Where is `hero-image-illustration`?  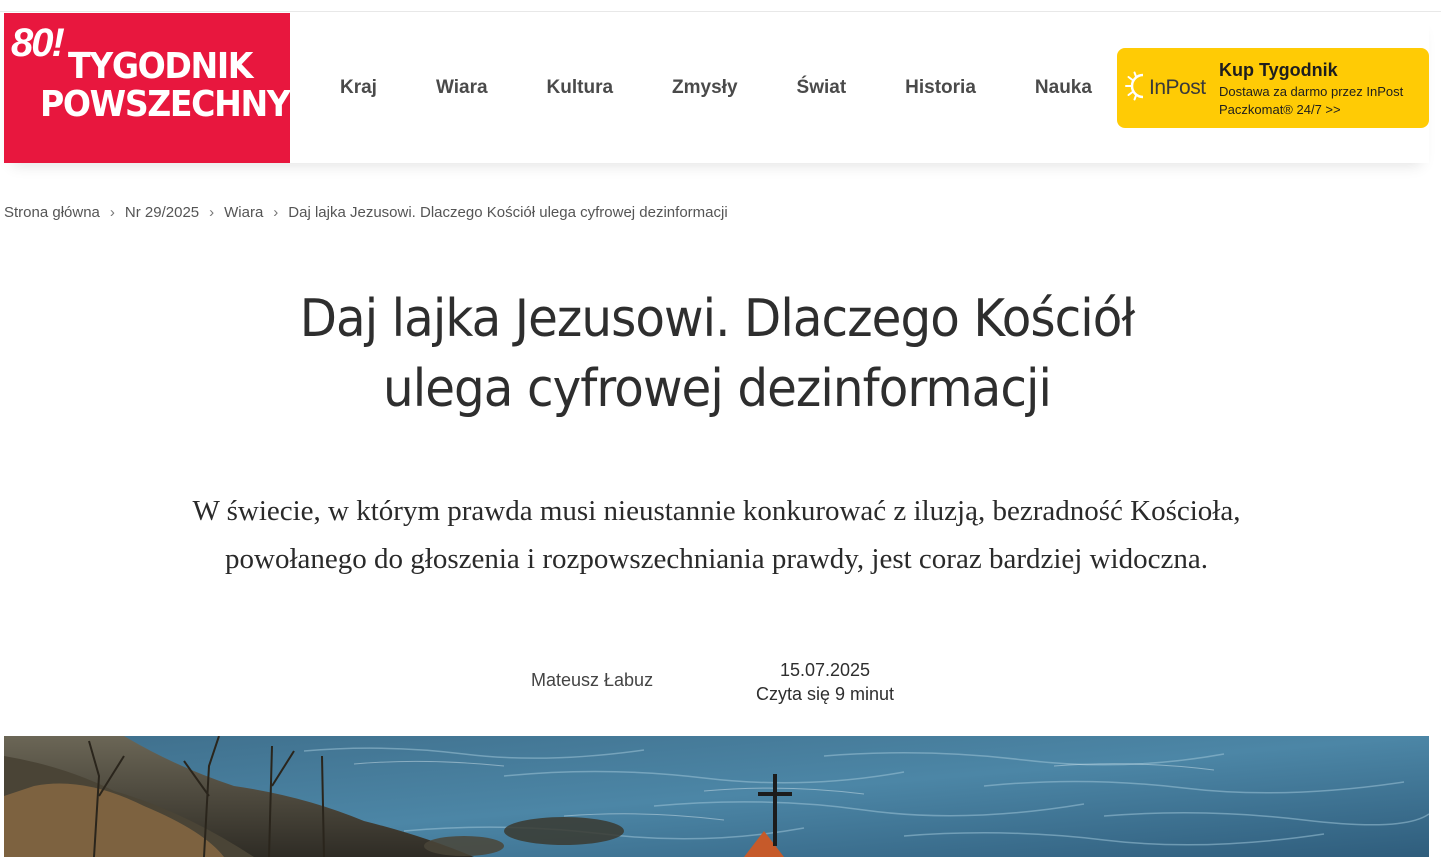
hero-image-illustration is located at coordinates (716, 796).